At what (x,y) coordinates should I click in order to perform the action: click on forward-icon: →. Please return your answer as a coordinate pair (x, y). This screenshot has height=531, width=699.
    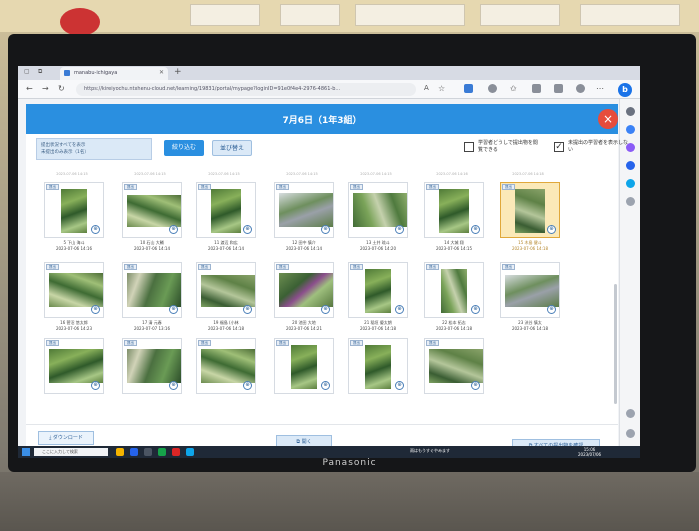
    Looking at the image, I should click on (45, 88).